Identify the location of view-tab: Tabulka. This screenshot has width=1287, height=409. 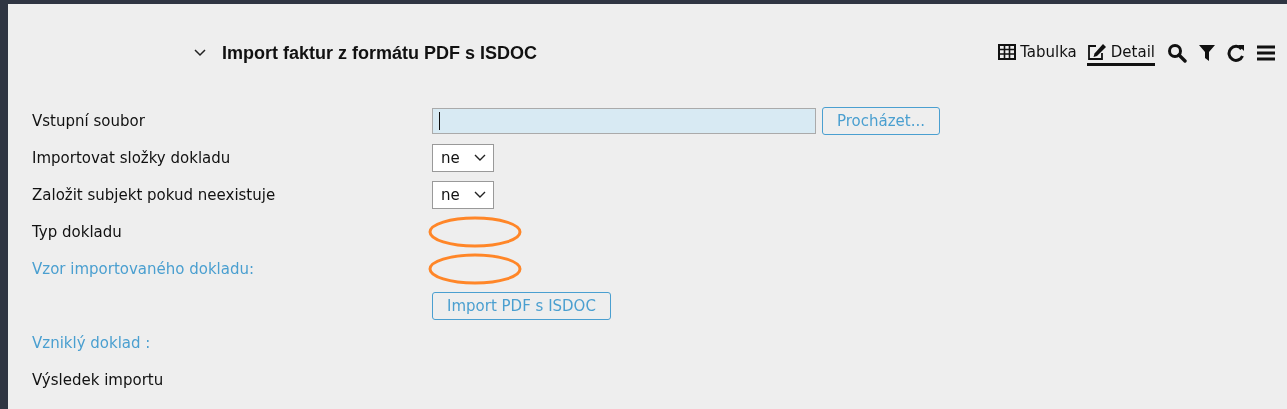
(1037, 53).